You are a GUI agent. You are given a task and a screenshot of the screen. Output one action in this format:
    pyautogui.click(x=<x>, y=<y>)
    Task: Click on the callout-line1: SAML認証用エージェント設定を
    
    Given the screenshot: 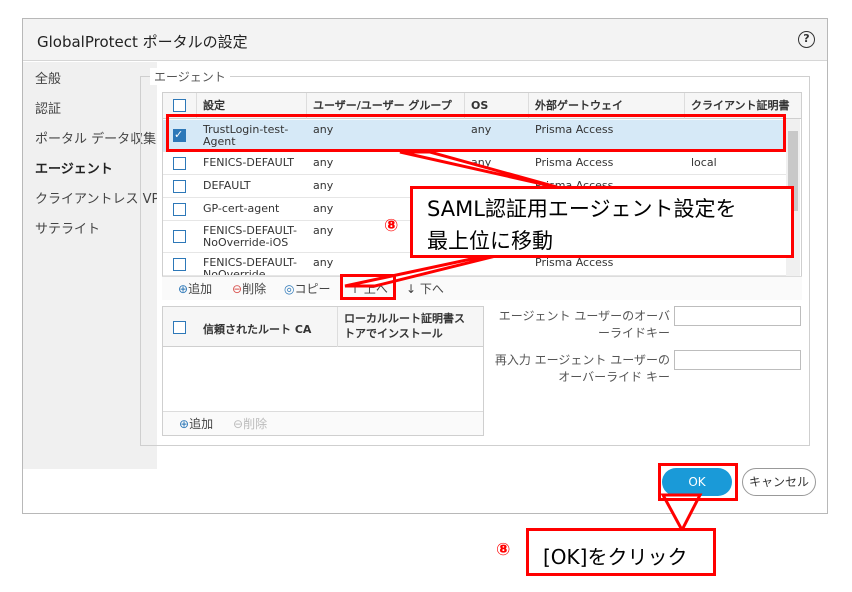 What is the action you would take?
    pyautogui.click(x=582, y=209)
    